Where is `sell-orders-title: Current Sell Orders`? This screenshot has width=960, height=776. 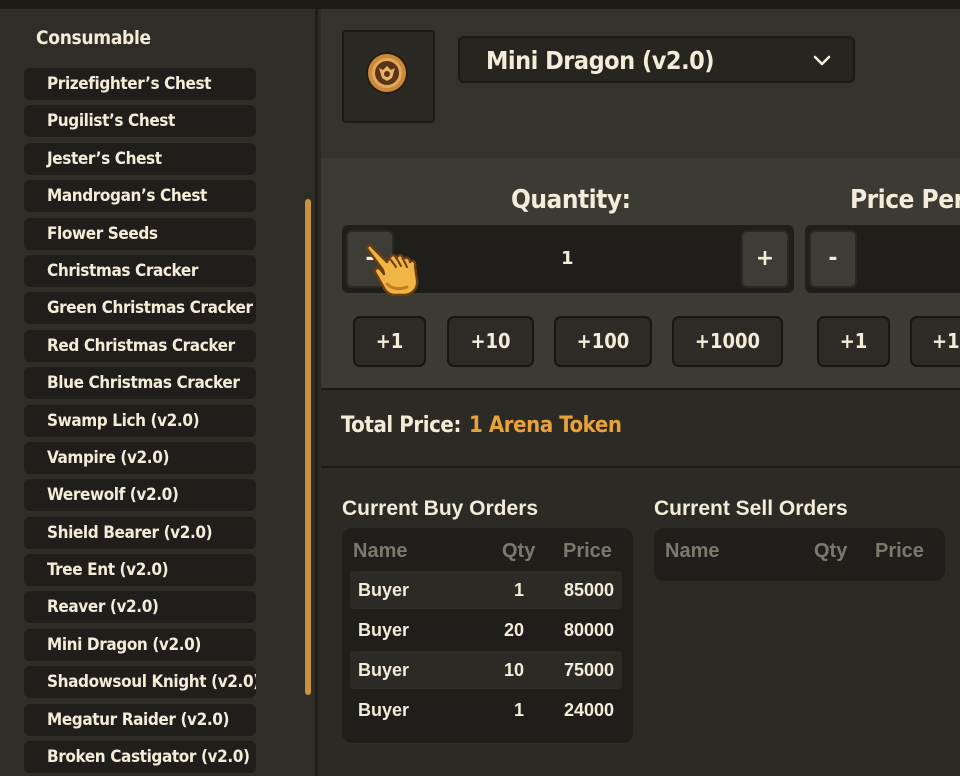 sell-orders-title: Current Sell Orders is located at coordinates (751, 508).